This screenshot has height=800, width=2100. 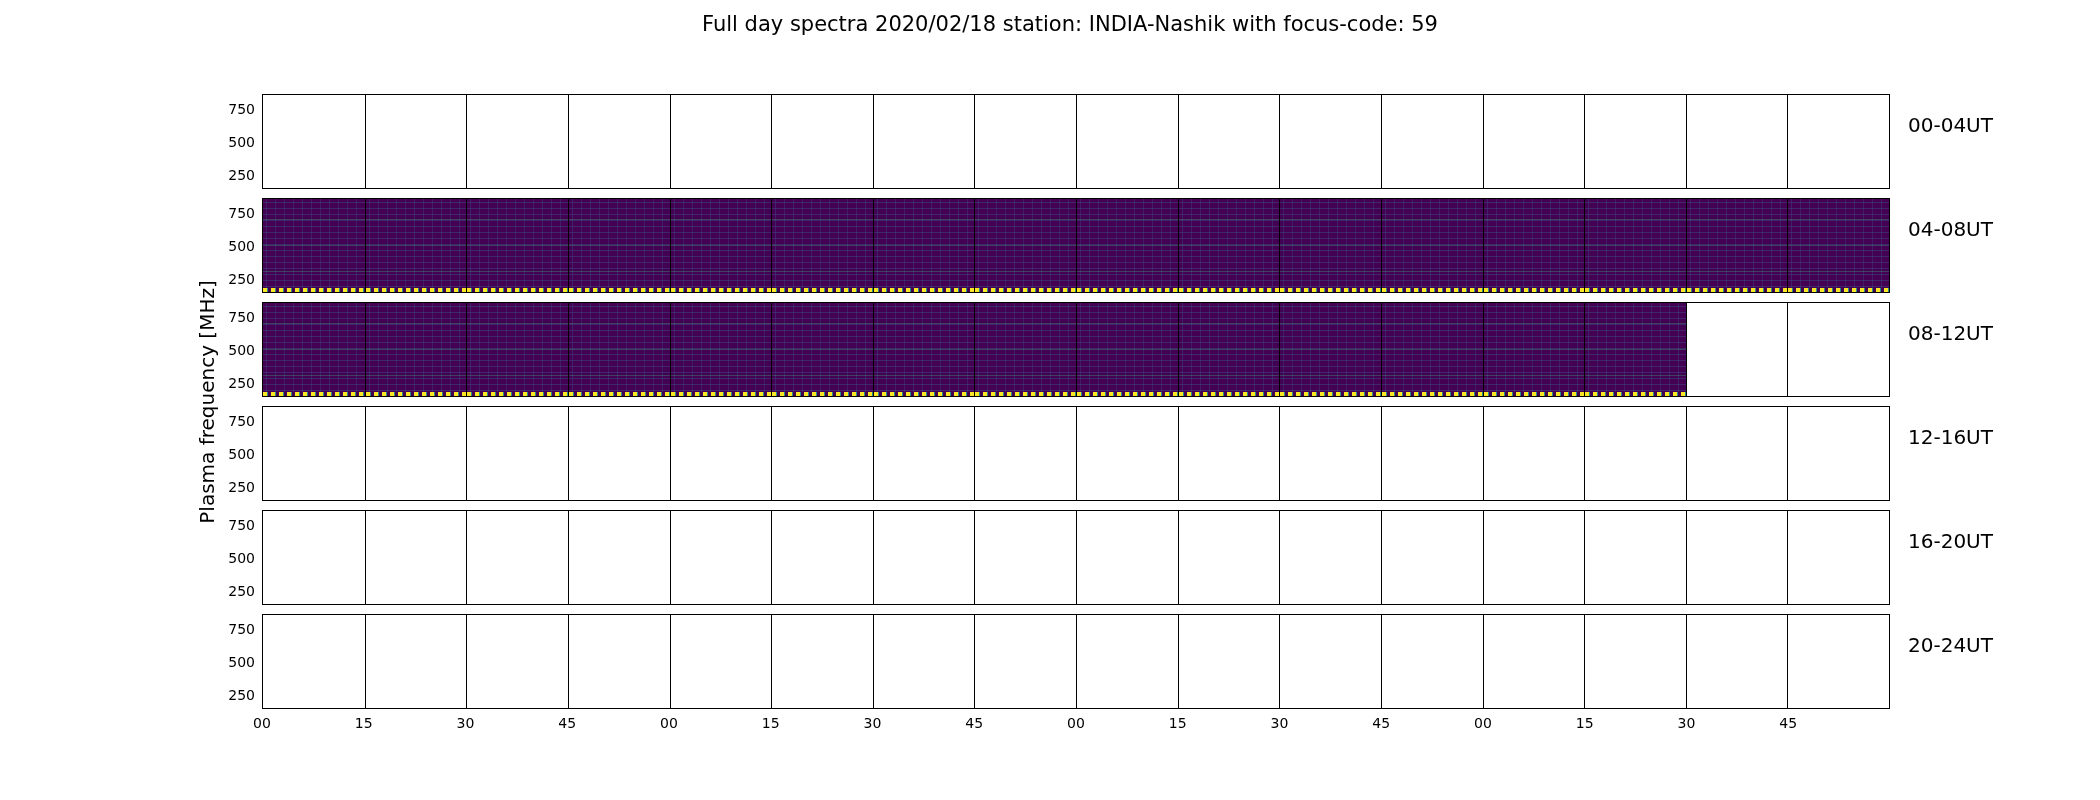 I want to click on row-time-label: 16-20UT, so click(x=1950, y=541).